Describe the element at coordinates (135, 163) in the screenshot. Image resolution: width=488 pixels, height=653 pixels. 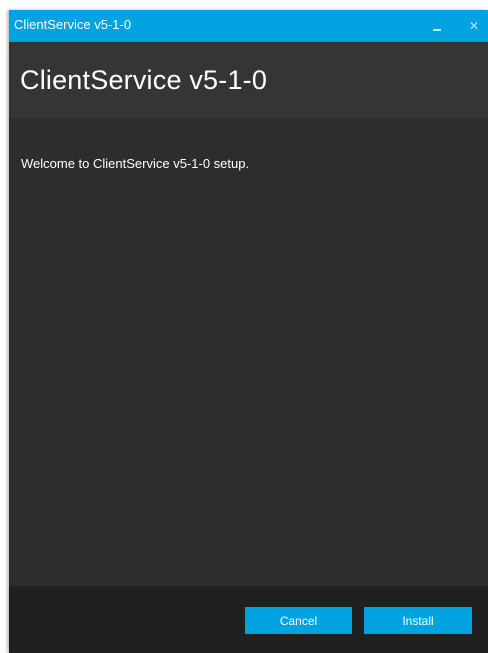
I see `welcome-text: Welcome to ClientService v5-1-0 setup.` at that location.